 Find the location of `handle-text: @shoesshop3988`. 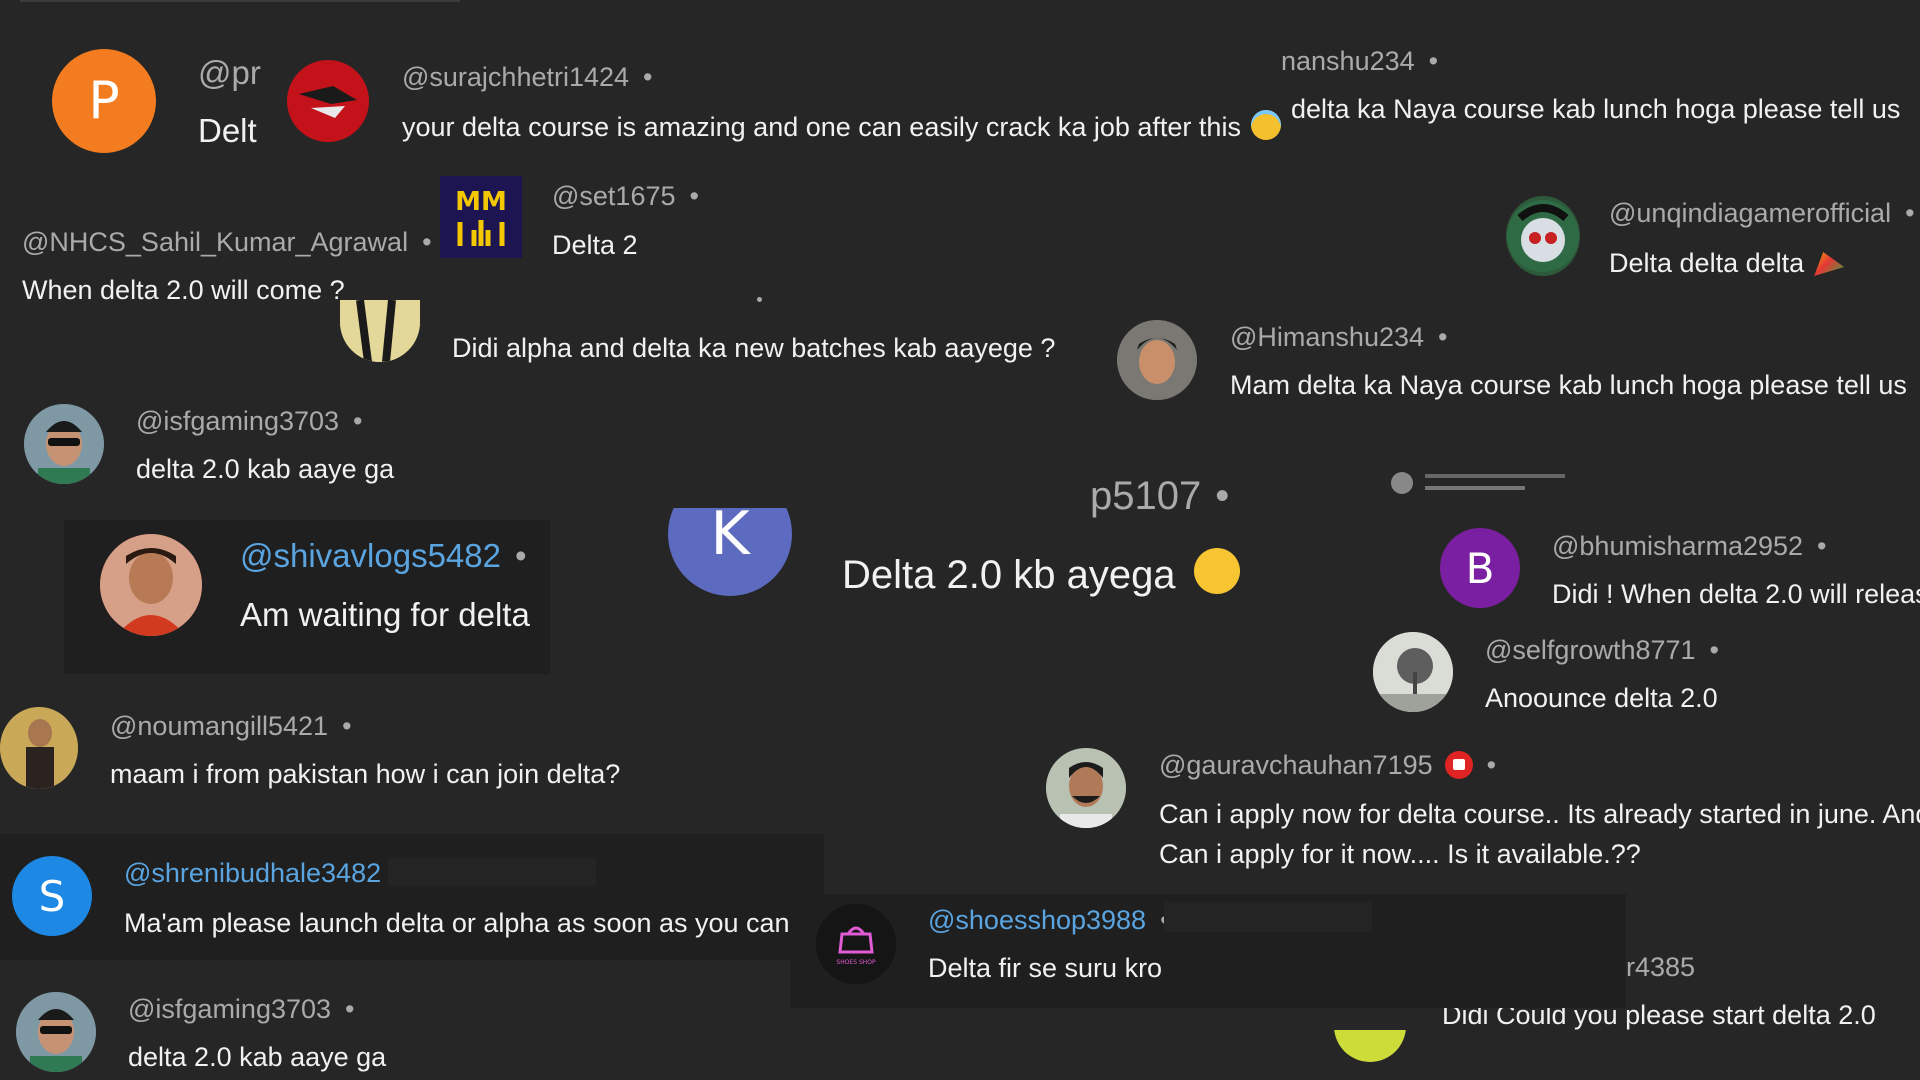

handle-text: @shoesshop3988 is located at coordinates (1037, 920).